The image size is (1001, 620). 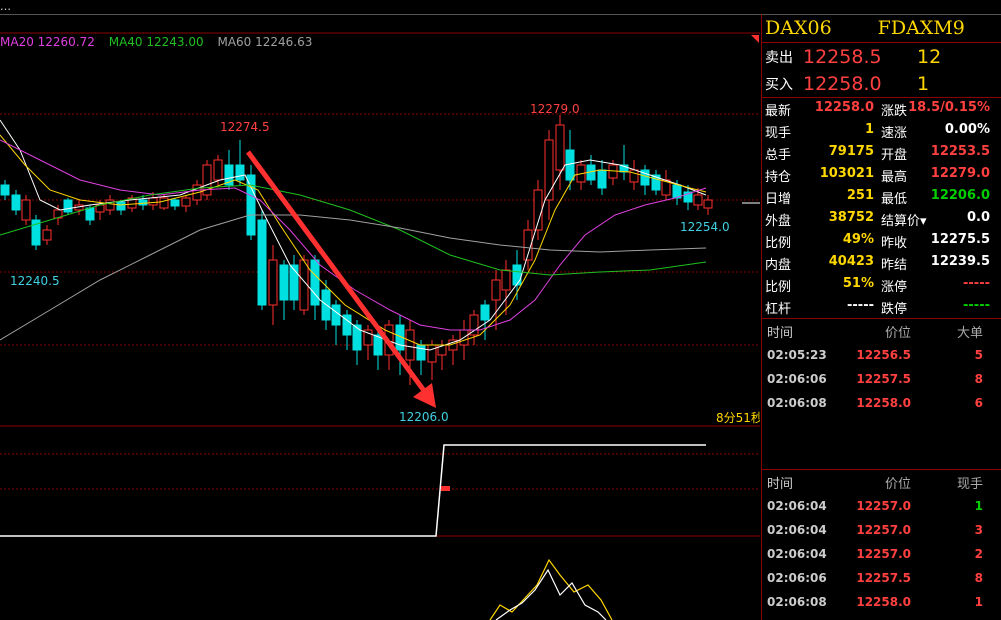 What do you see at coordinates (778, 155) in the screenshot?
I see `stat-label: 总手` at bounding box center [778, 155].